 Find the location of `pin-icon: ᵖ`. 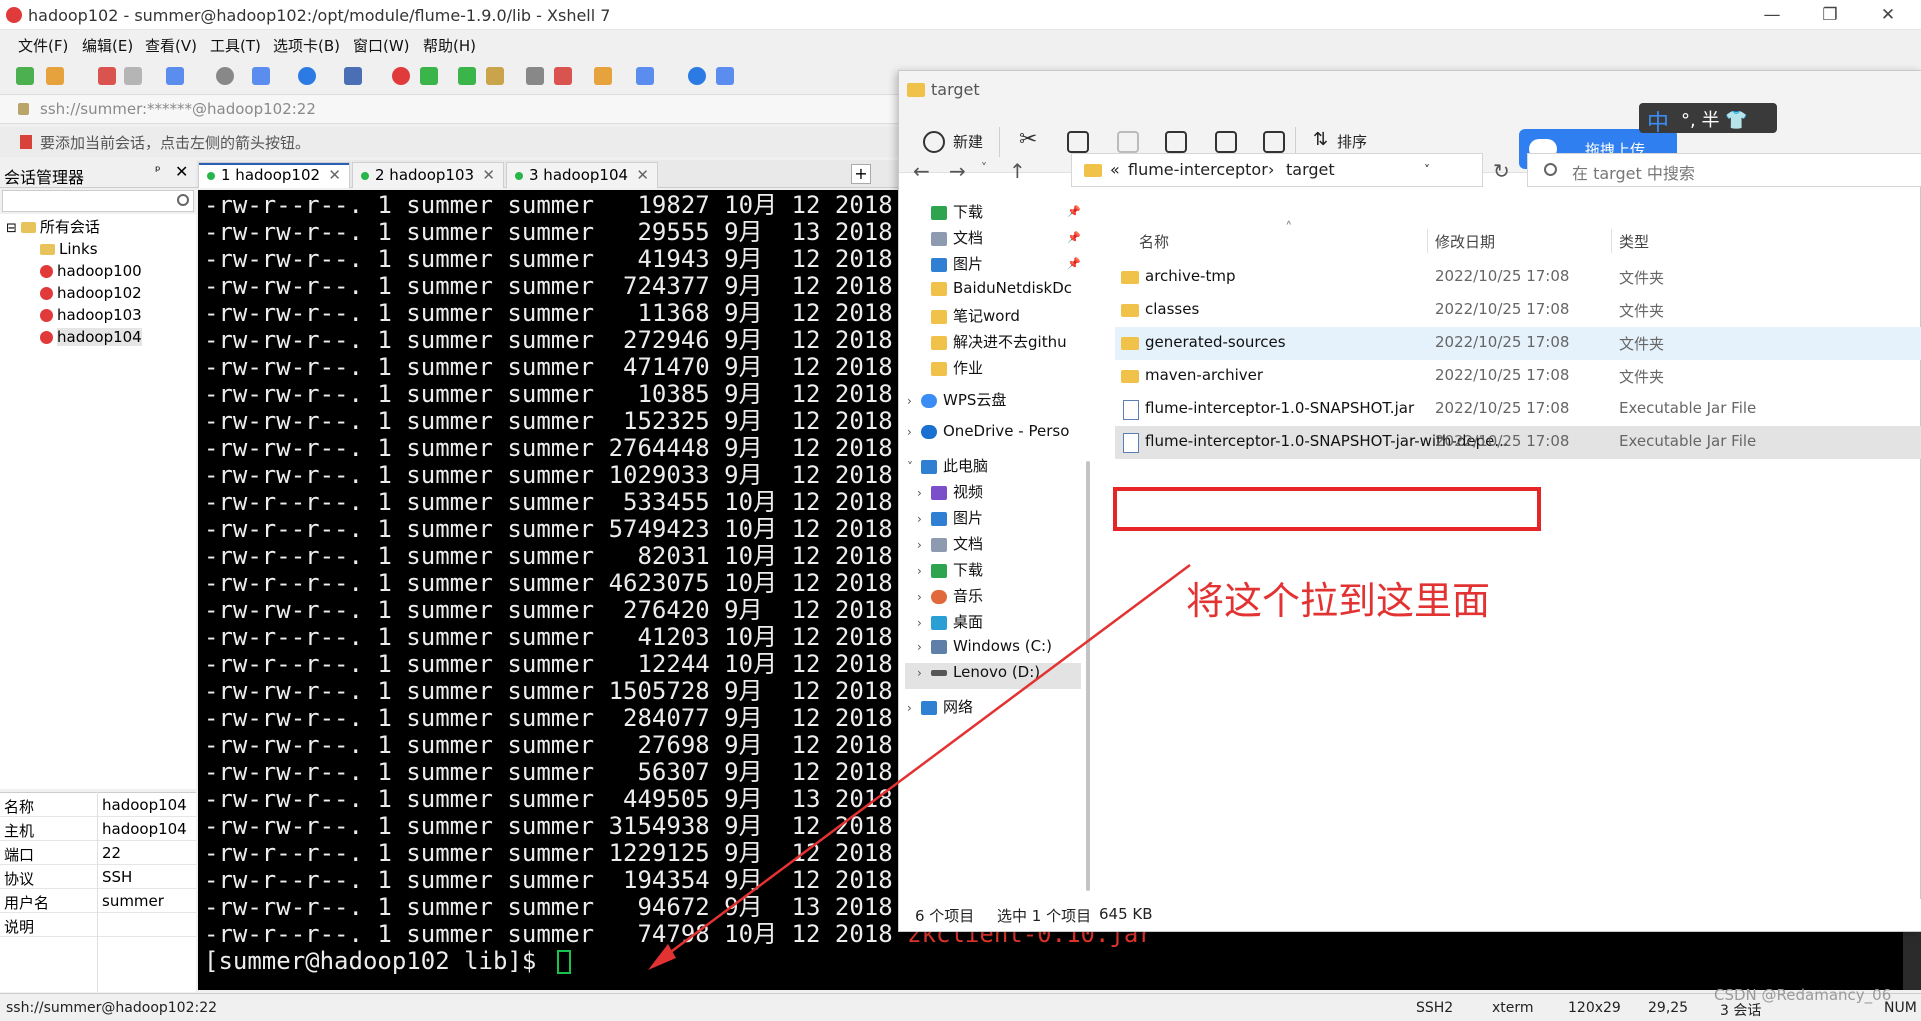

pin-icon: ᵖ is located at coordinates (158, 171).